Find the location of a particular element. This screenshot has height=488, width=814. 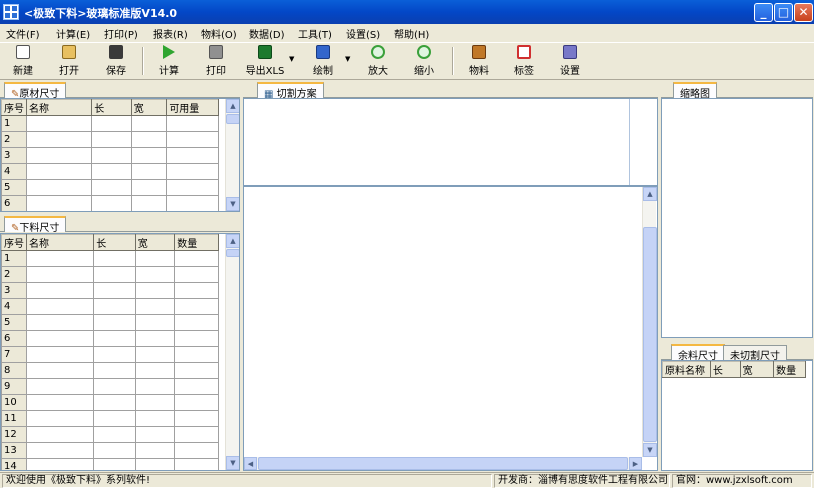

zoom-in-button: 放大 is located at coordinates (378, 61).